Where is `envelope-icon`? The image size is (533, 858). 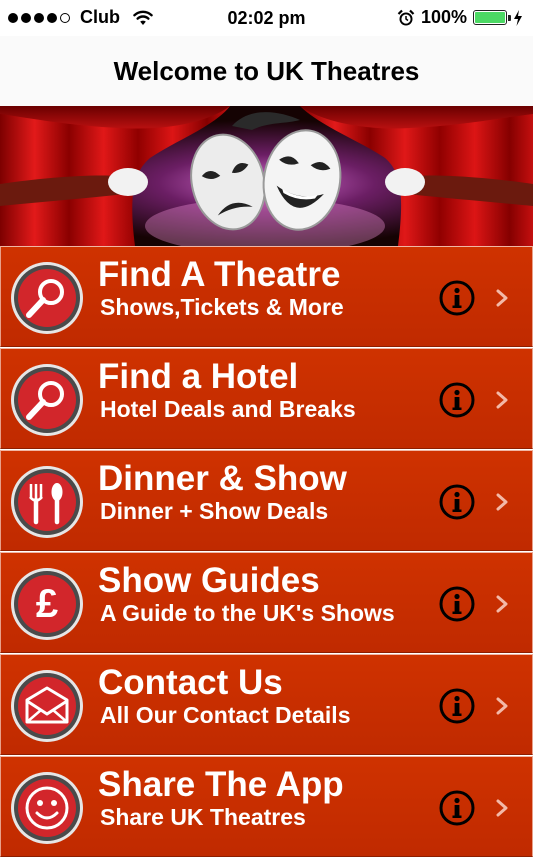 envelope-icon is located at coordinates (47, 706).